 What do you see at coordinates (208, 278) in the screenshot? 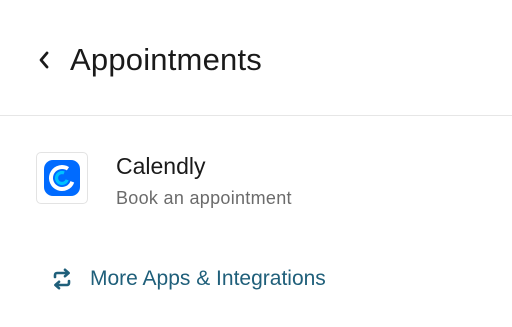
I see `more-apps-label: More Apps & Integrations` at bounding box center [208, 278].